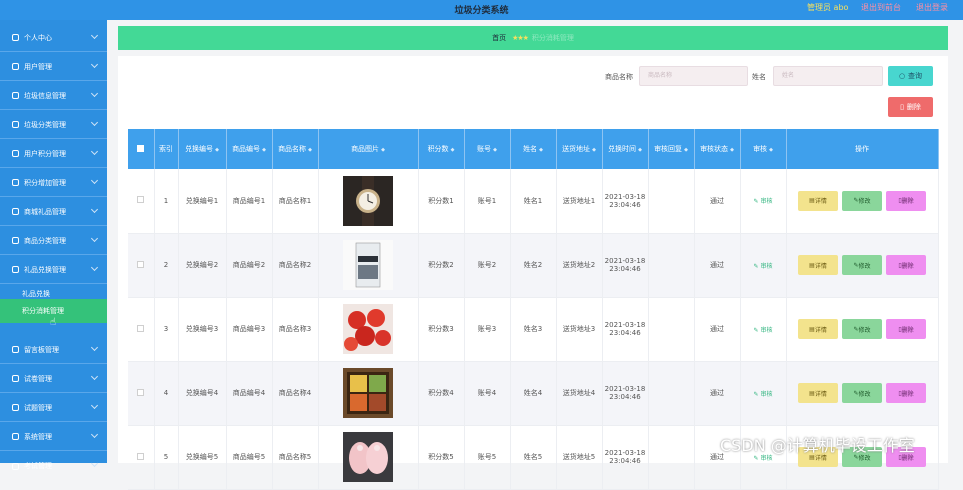 Image resolution: width=963 pixels, height=490 pixels. Describe the element at coordinates (53, 212) in the screenshot. I see `sidebar-item-gifts: 商城礼品管理` at that location.